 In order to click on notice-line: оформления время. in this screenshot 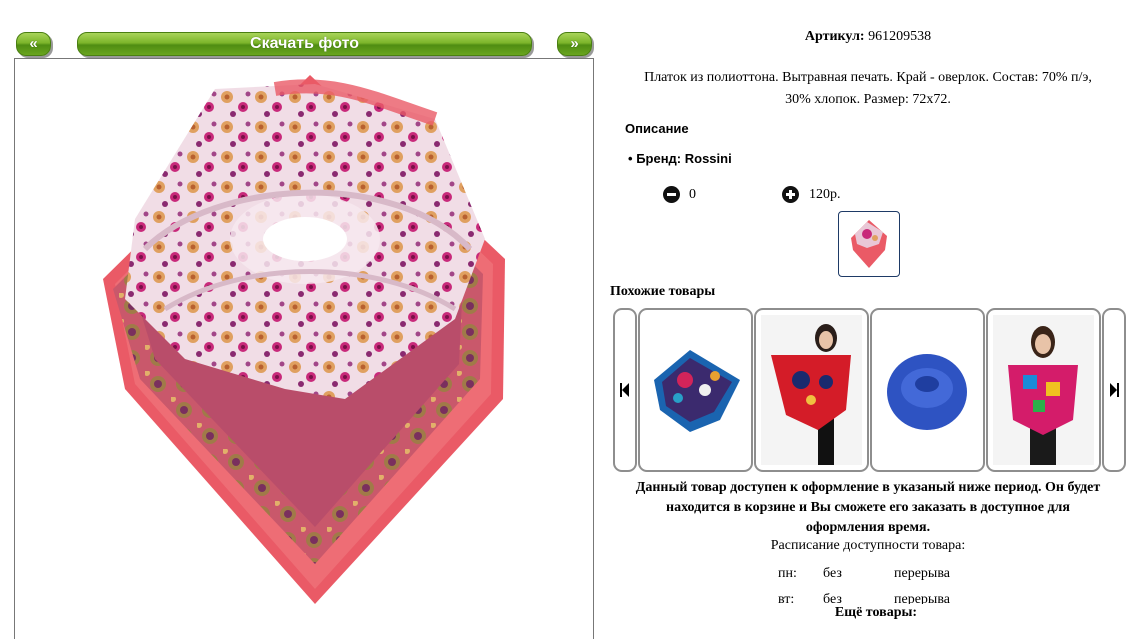, I will do `click(868, 527)`.